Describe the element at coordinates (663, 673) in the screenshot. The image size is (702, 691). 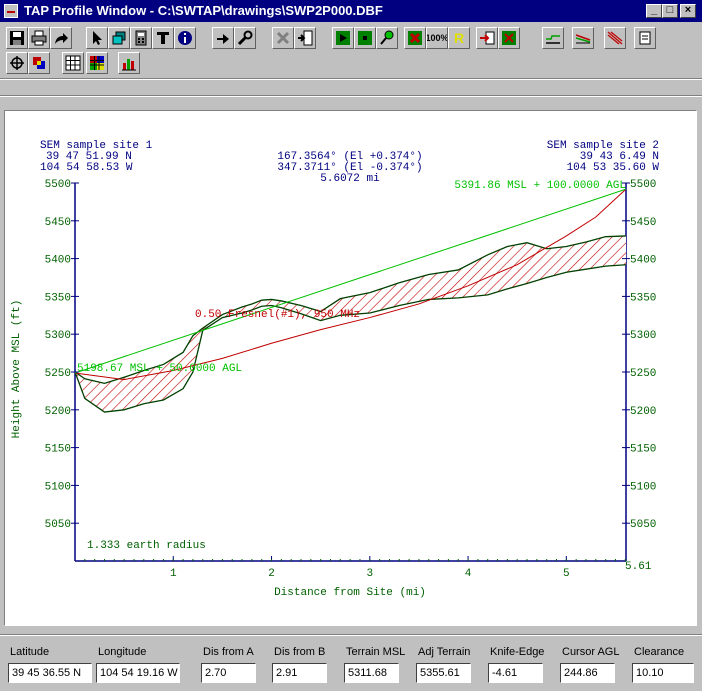
I see `status-value: 10.10` at that location.